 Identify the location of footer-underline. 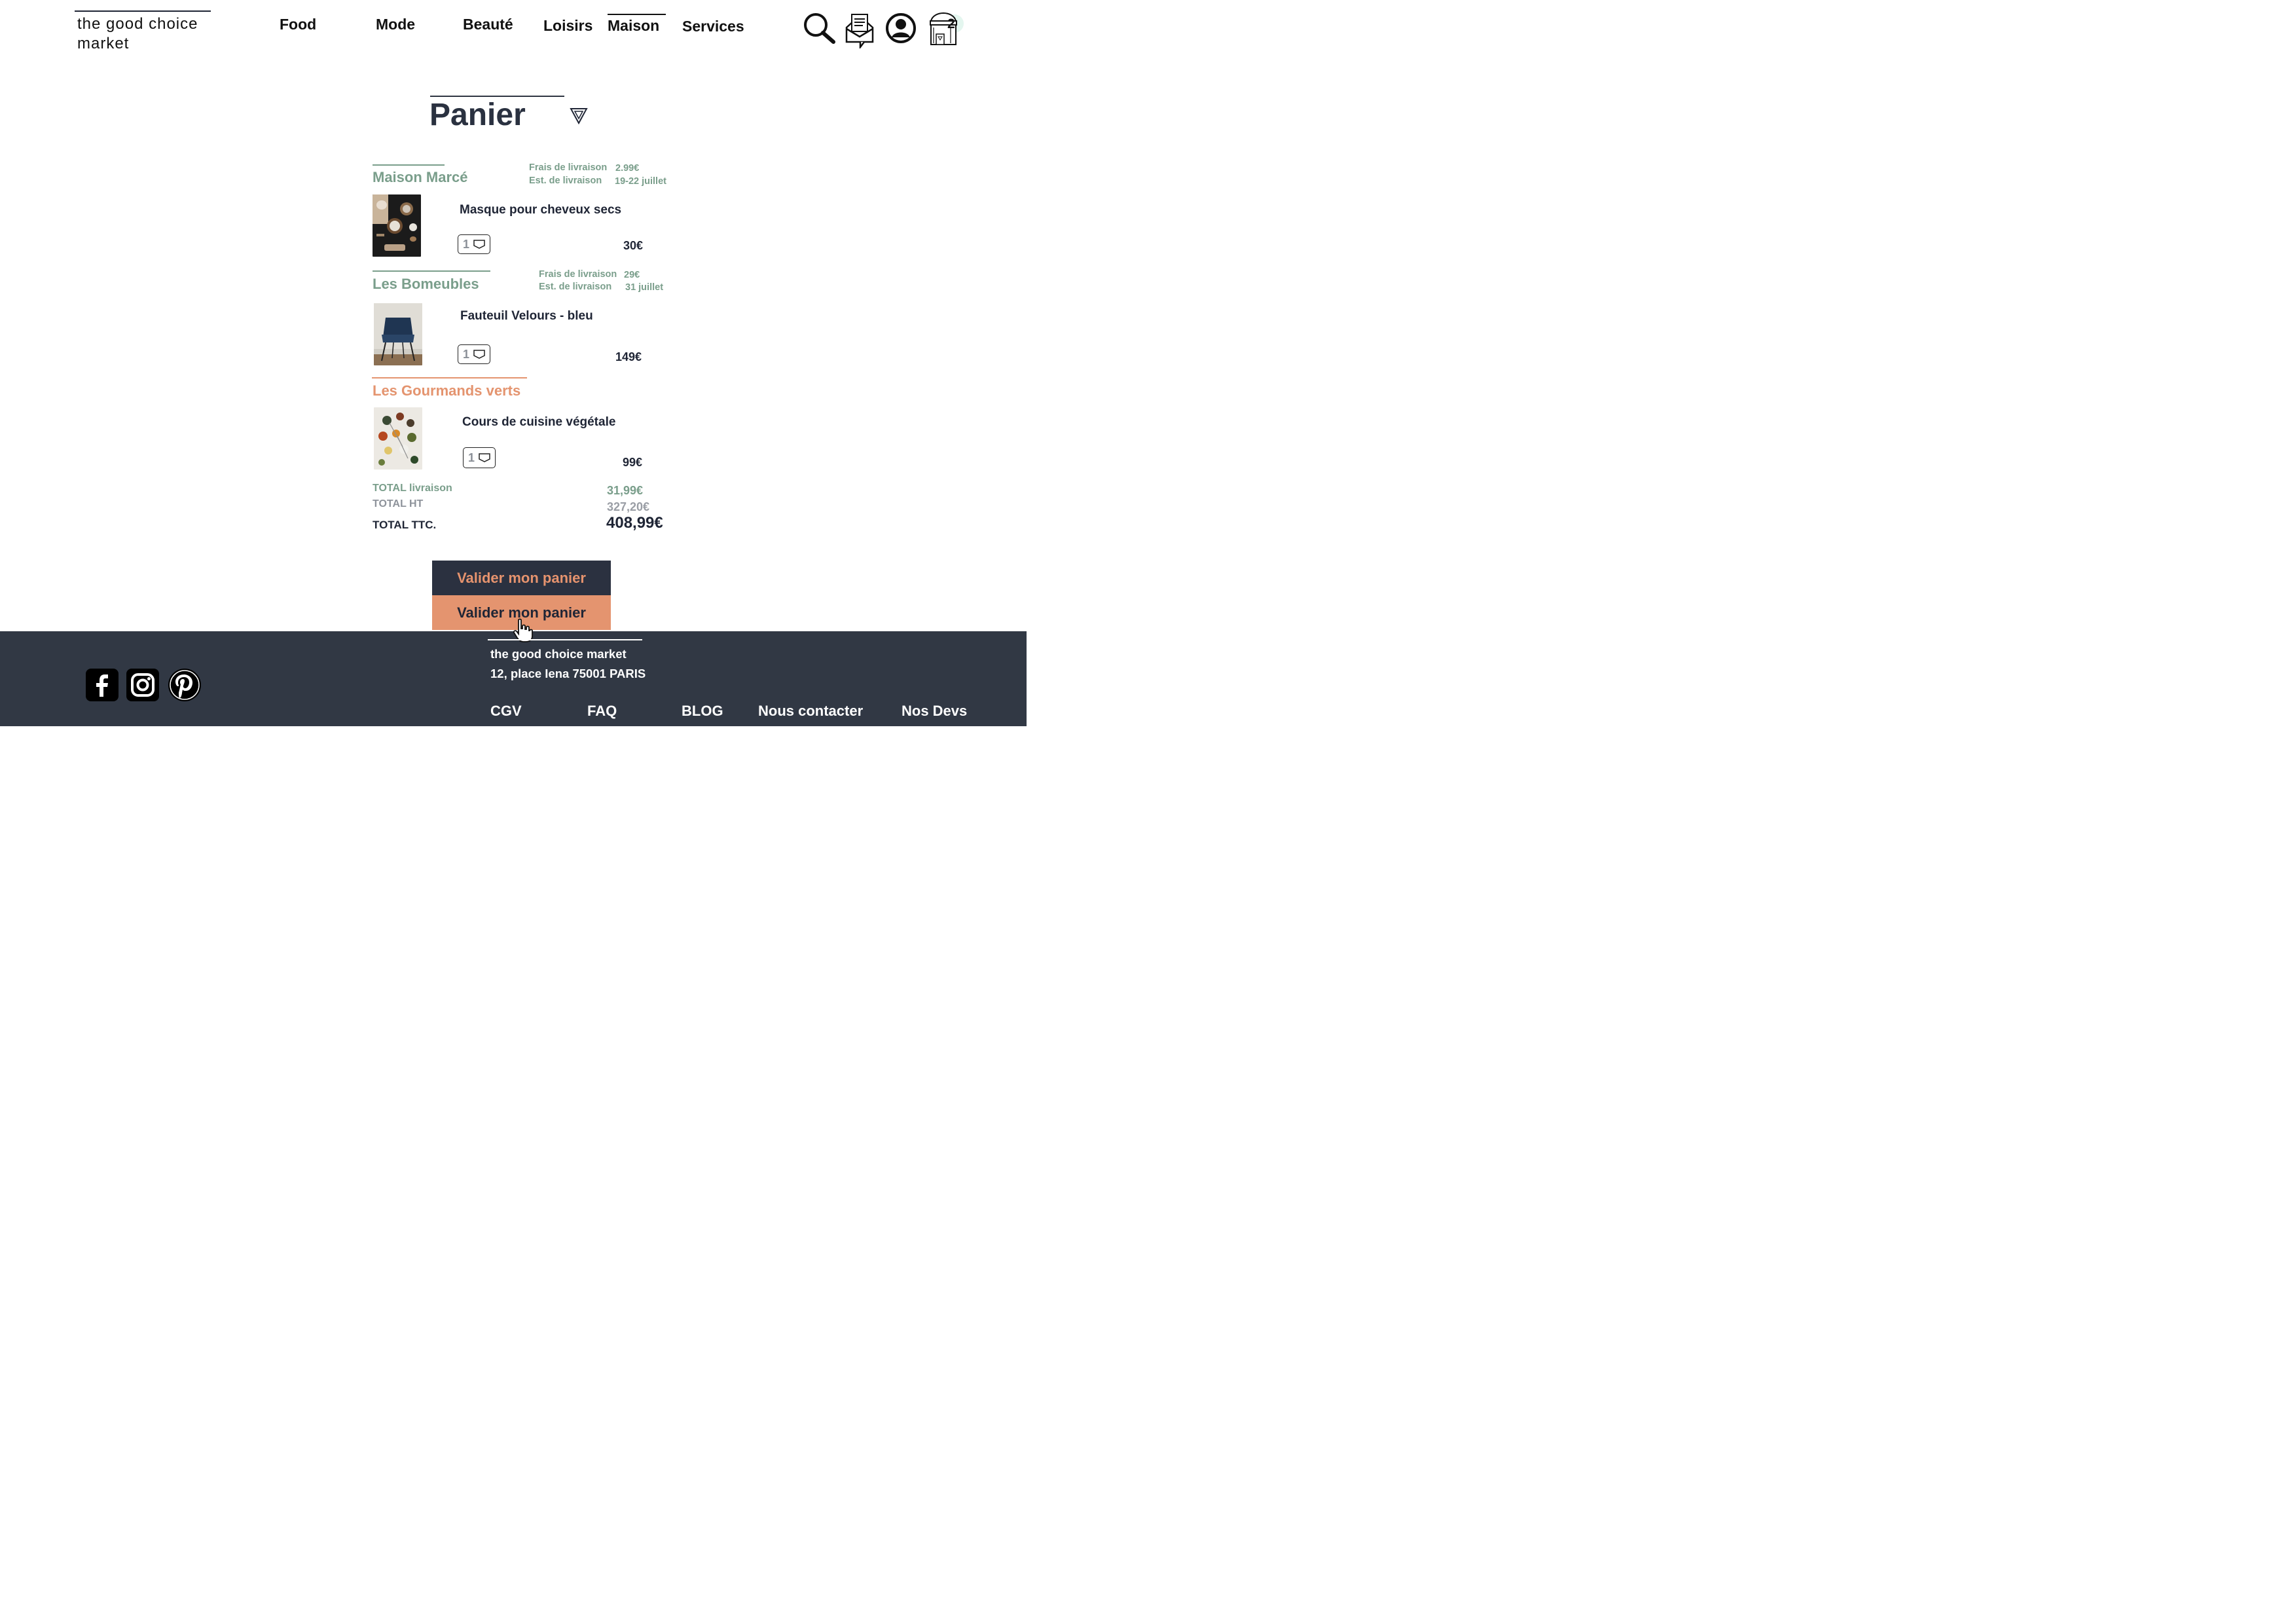
(565, 639).